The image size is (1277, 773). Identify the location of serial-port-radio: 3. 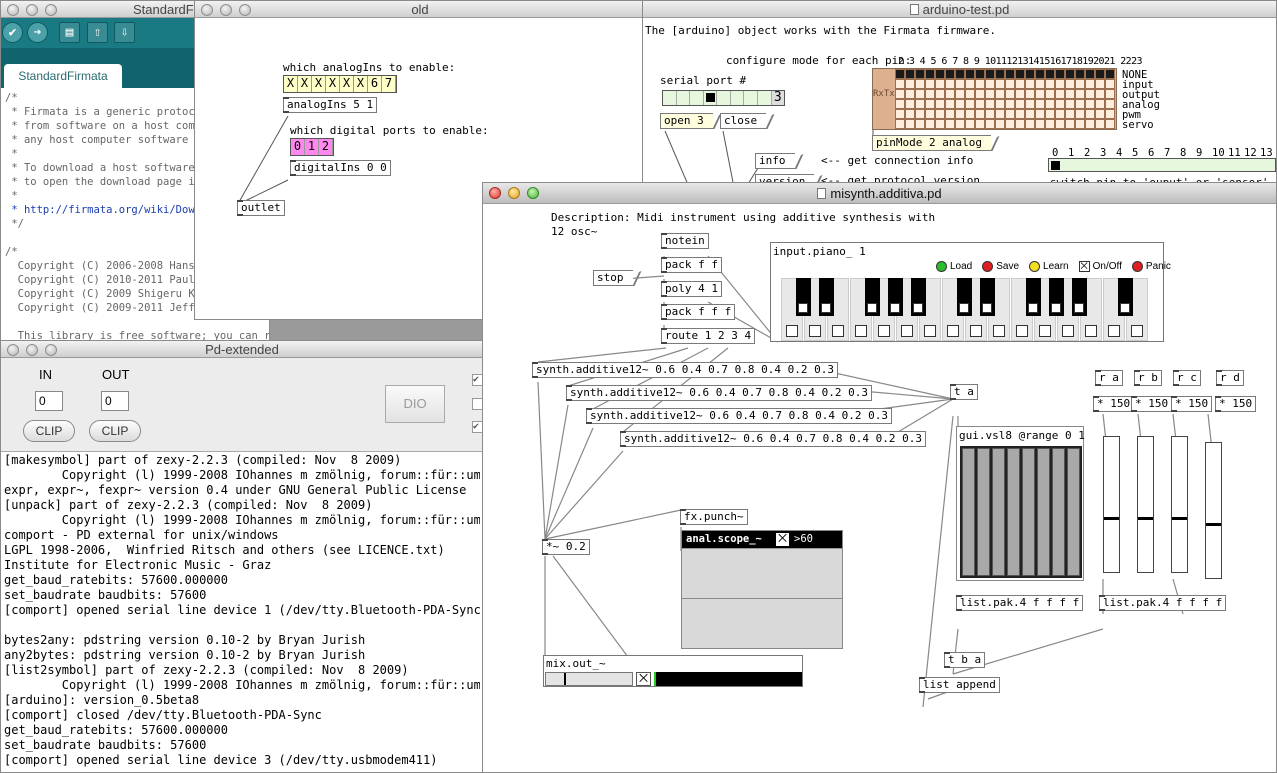
(723, 98).